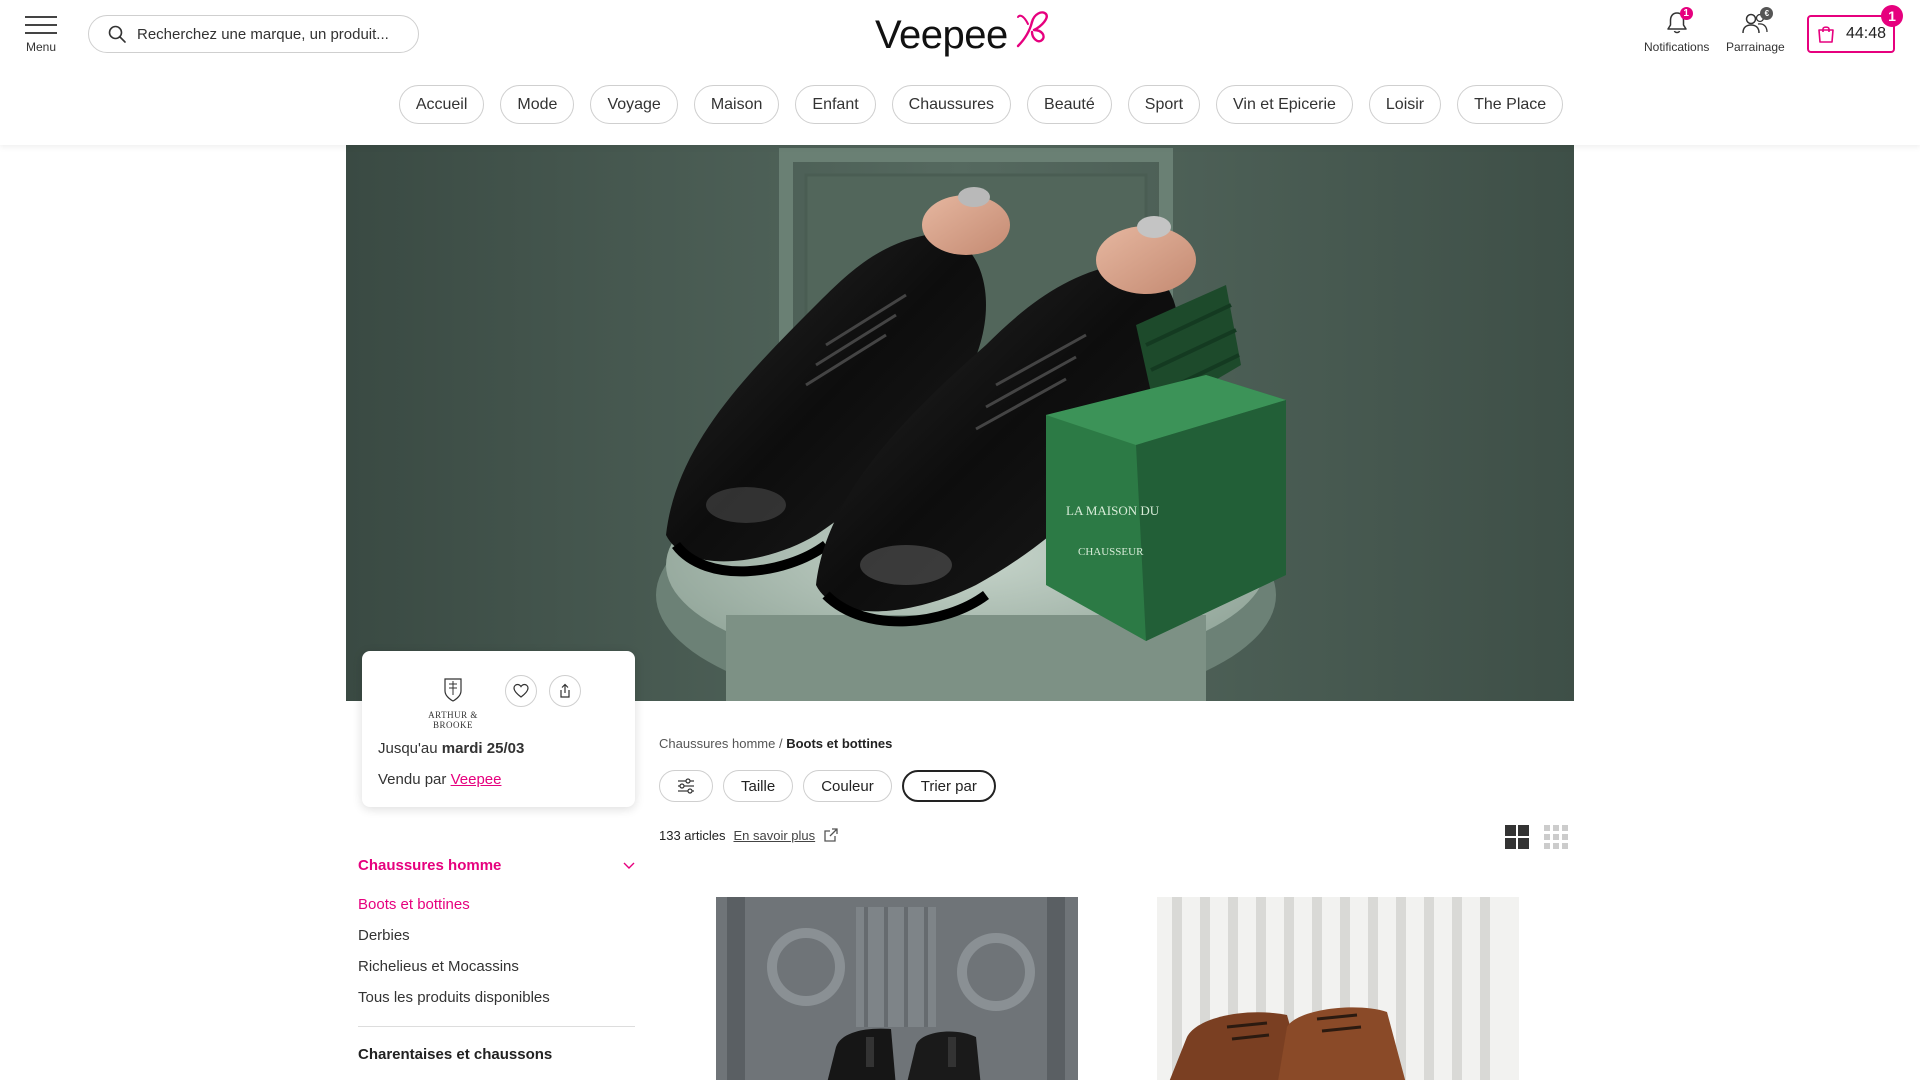  What do you see at coordinates (483, 748) in the screenshot?
I see `until-date: mardi 25/03` at bounding box center [483, 748].